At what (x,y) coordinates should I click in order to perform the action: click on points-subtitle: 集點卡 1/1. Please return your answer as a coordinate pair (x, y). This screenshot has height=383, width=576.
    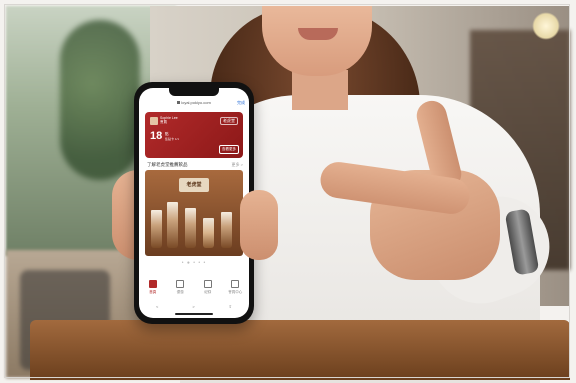
    Looking at the image, I should click on (172, 139).